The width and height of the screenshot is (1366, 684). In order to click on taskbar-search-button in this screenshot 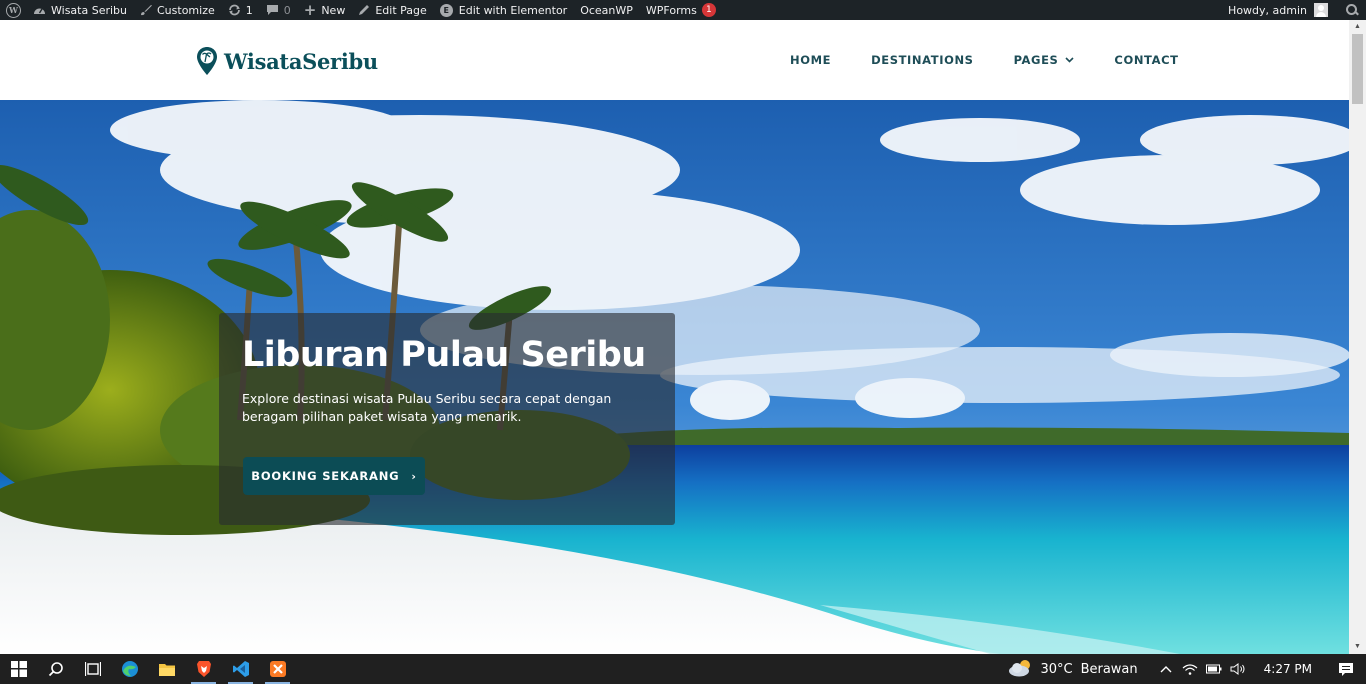, I will do `click(55, 669)`.